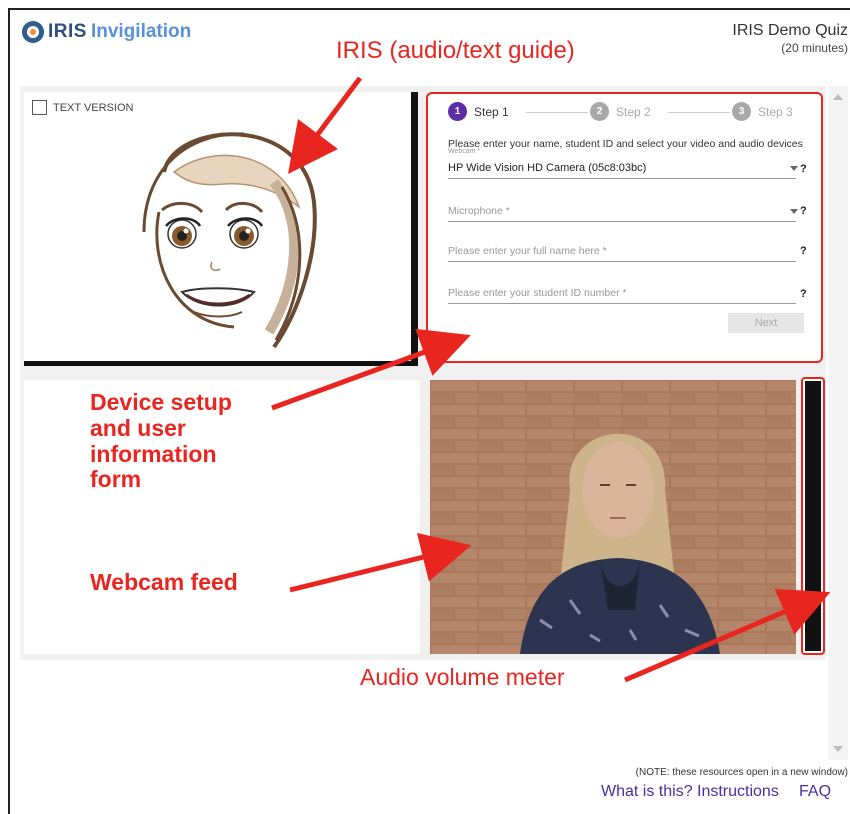 The width and height of the screenshot is (850, 814). I want to click on microphone-placeholder: Microphone *, so click(479, 211).